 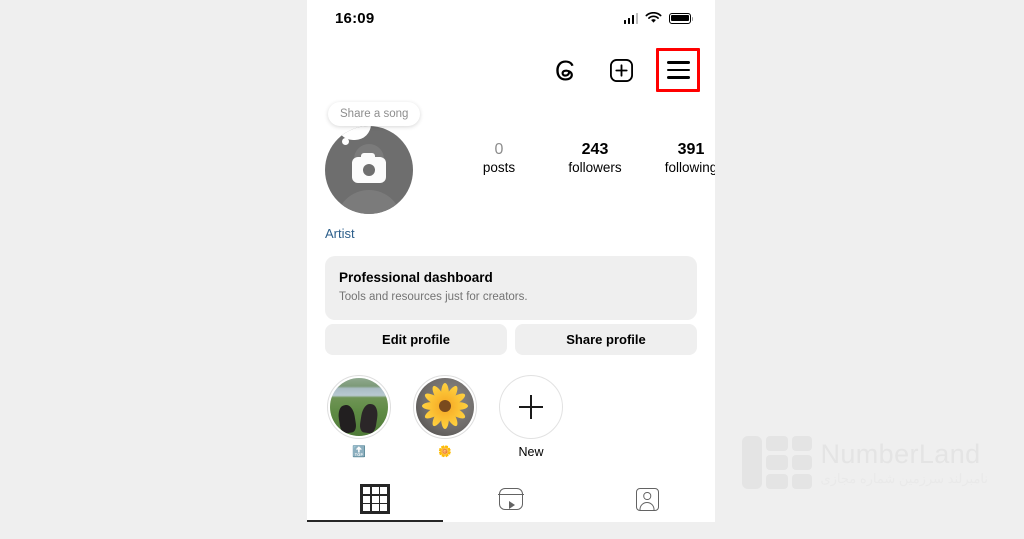 I want to click on story-highlights: 🔝 🌼 New, so click(x=445, y=417).